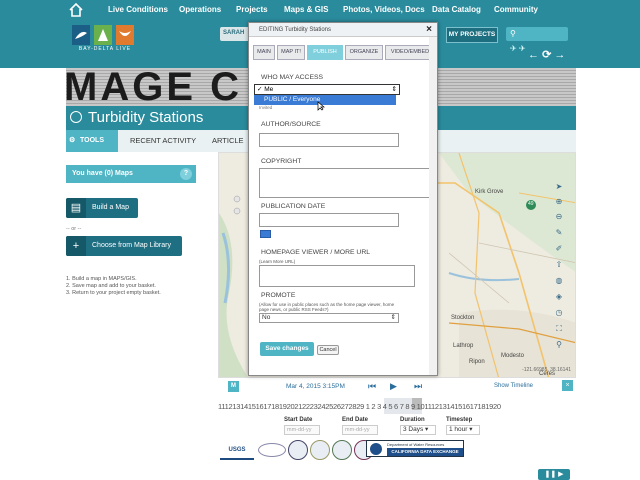 The image size is (640, 480). What do you see at coordinates (186, 174) in the screenshot?
I see `help-icon: ?` at bounding box center [186, 174].